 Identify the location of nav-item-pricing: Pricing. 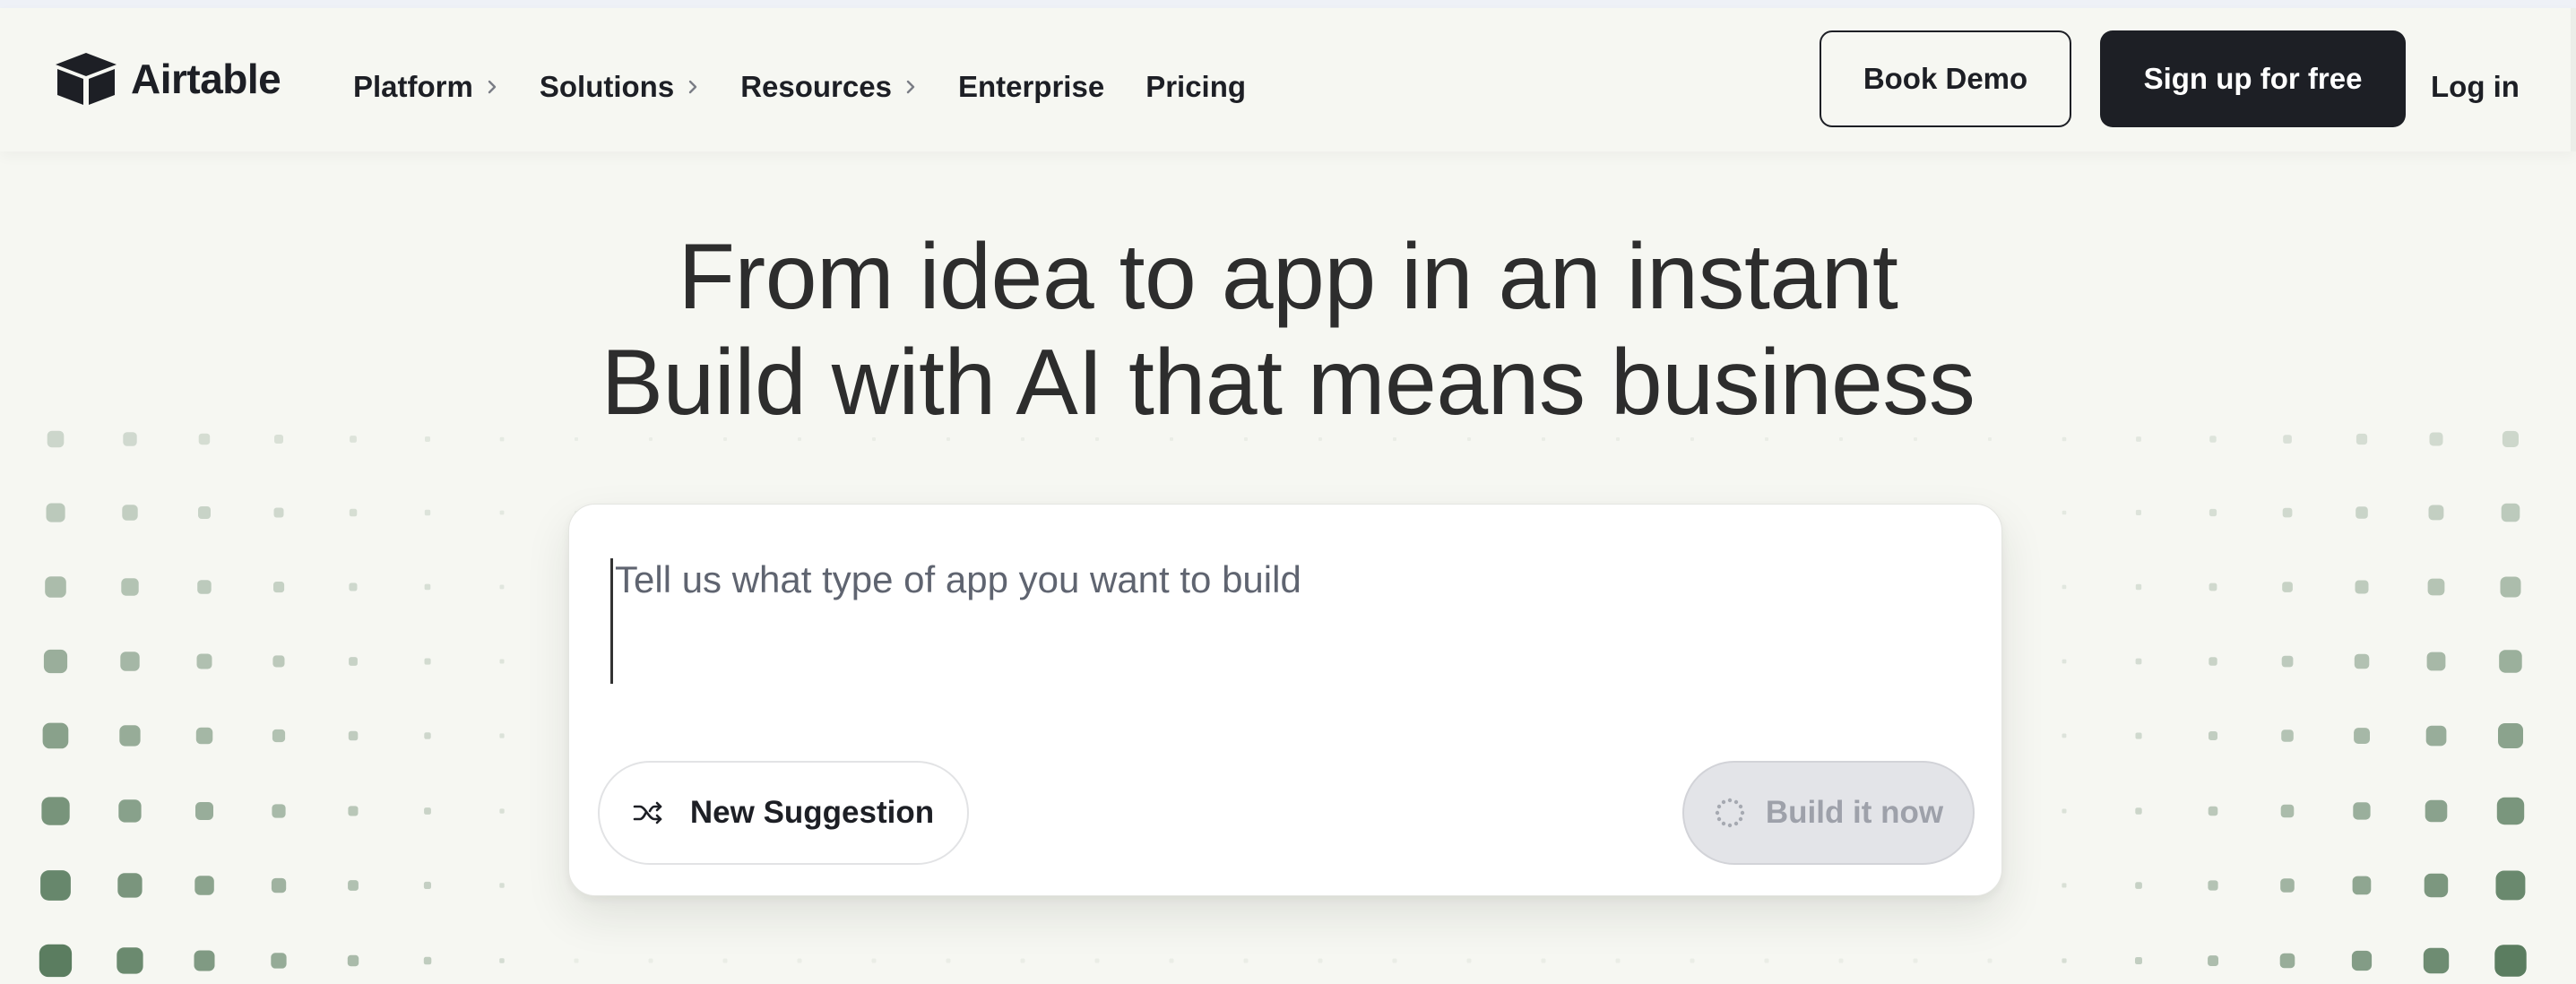
(1195, 87).